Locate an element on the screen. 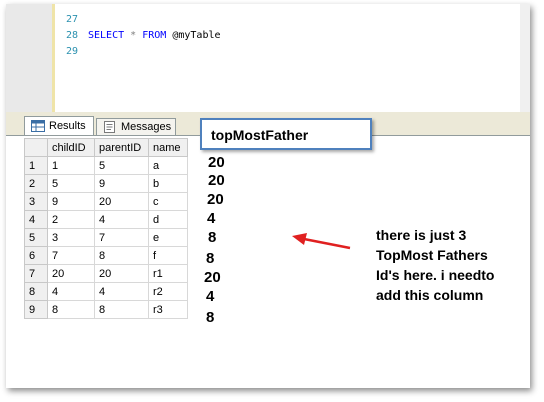 The width and height of the screenshot is (544, 402). cell-childid: 9 is located at coordinates (71, 201).